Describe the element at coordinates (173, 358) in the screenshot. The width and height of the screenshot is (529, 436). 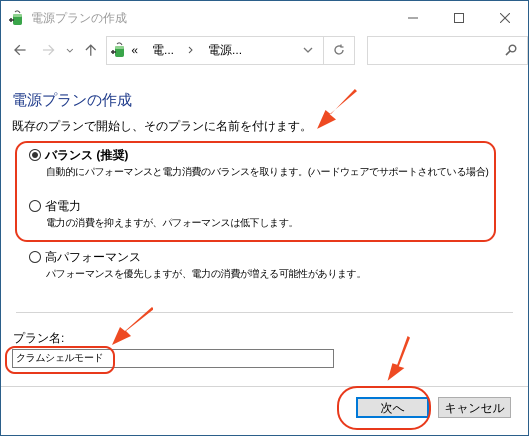
I see `plan-name-field: クラムシェルモード` at that location.